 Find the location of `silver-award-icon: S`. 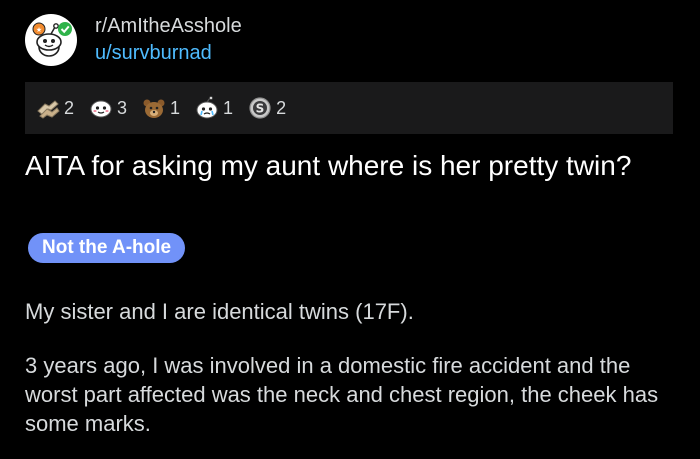

silver-award-icon: S is located at coordinates (260, 108).